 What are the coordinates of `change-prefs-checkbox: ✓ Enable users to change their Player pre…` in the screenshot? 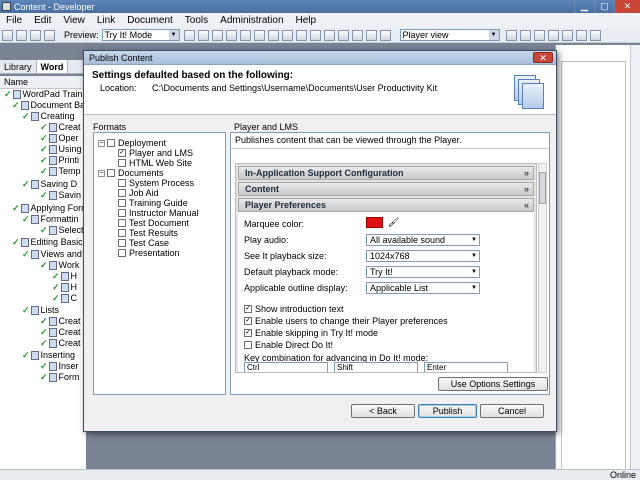 It's located at (346, 321).